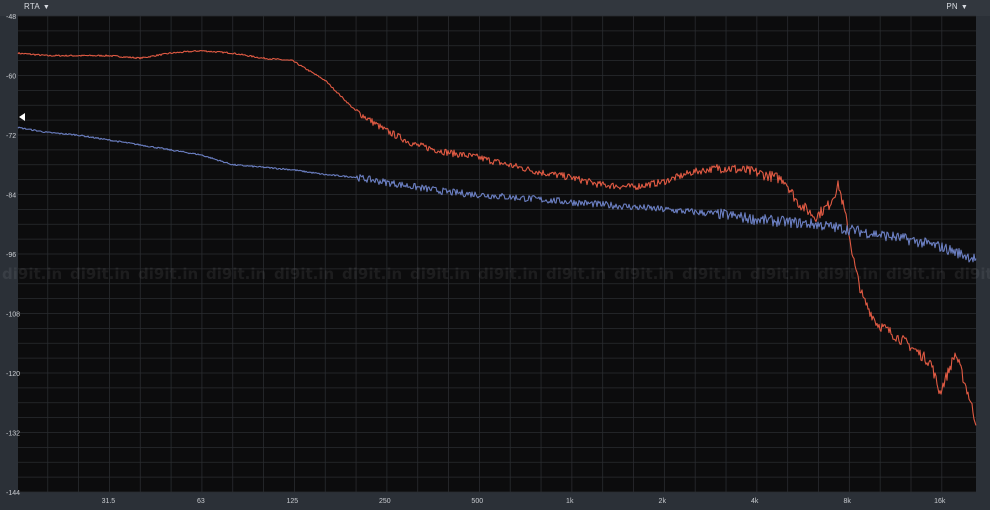 The image size is (990, 510). Describe the element at coordinates (477, 501) in the screenshot. I see `x-tick-label: 500` at that location.